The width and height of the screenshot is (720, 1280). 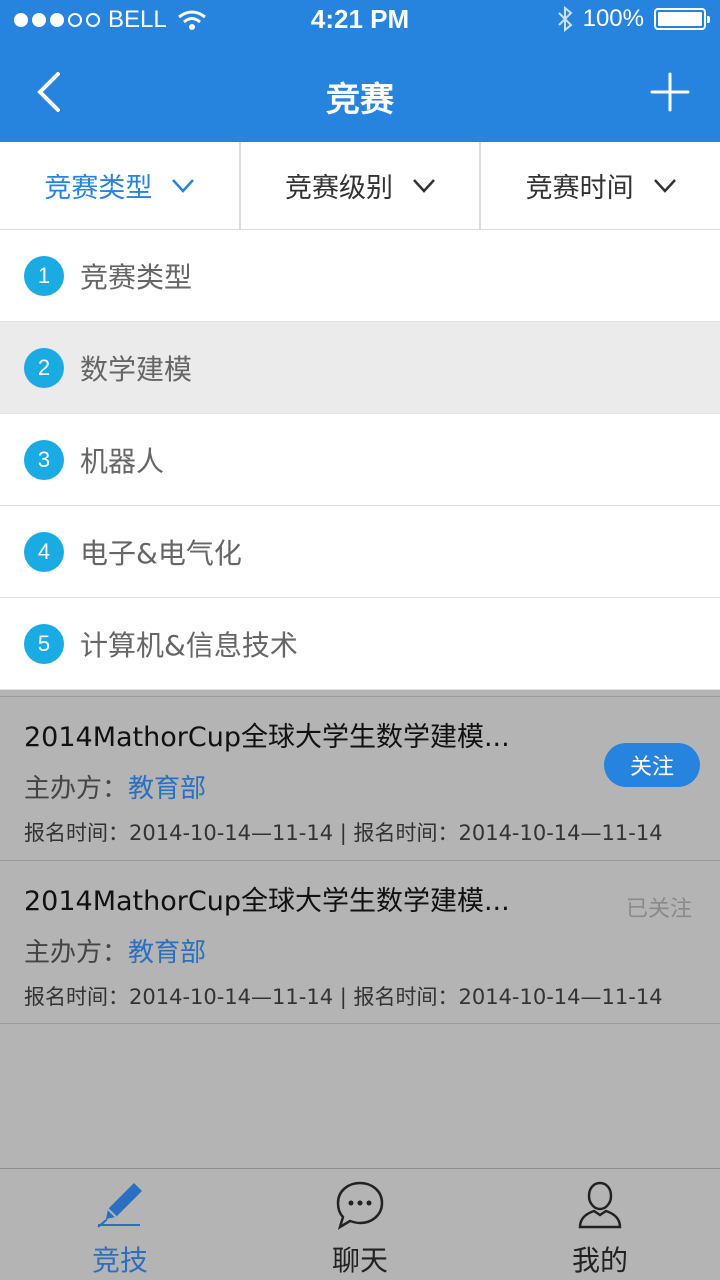 I want to click on dropdown-item: 2 数学建模, so click(x=360, y=368).